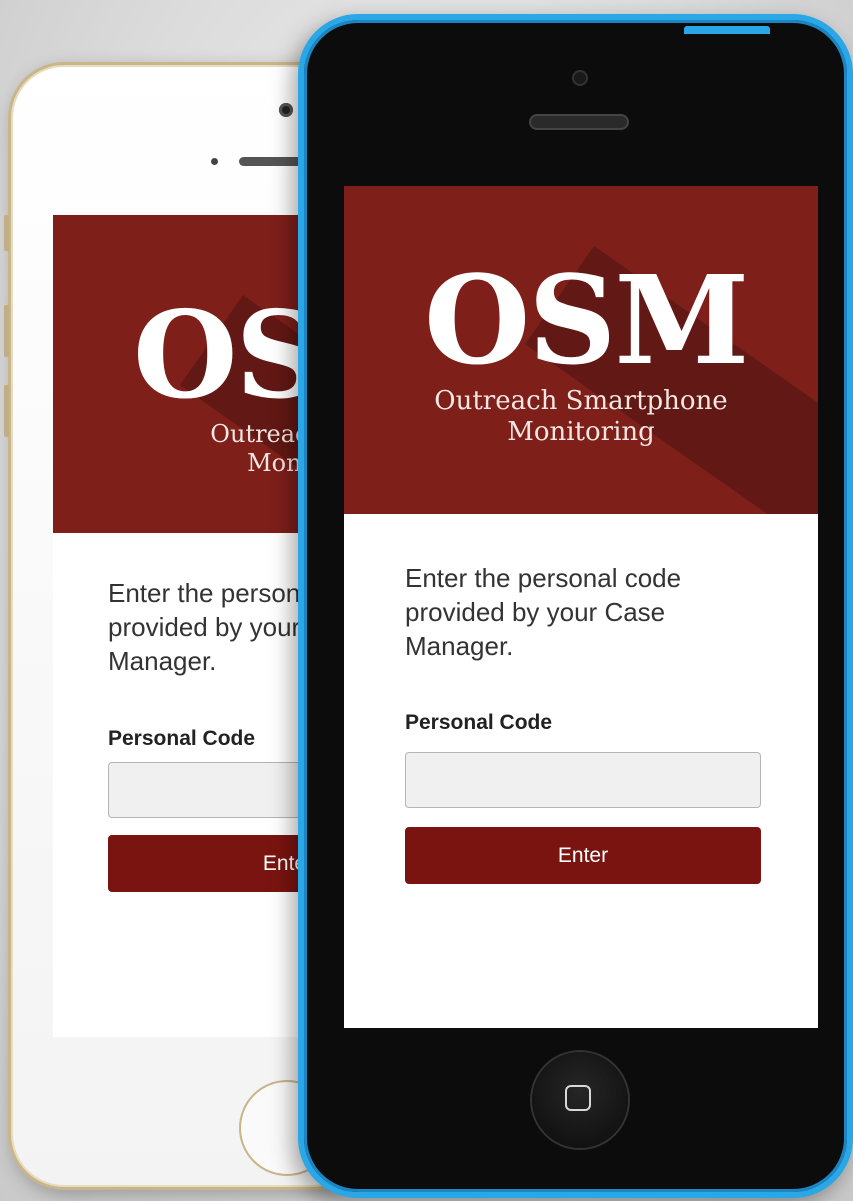  Describe the element at coordinates (581, 432) in the screenshot. I see `subtitle-line-2: Monitoring` at that location.